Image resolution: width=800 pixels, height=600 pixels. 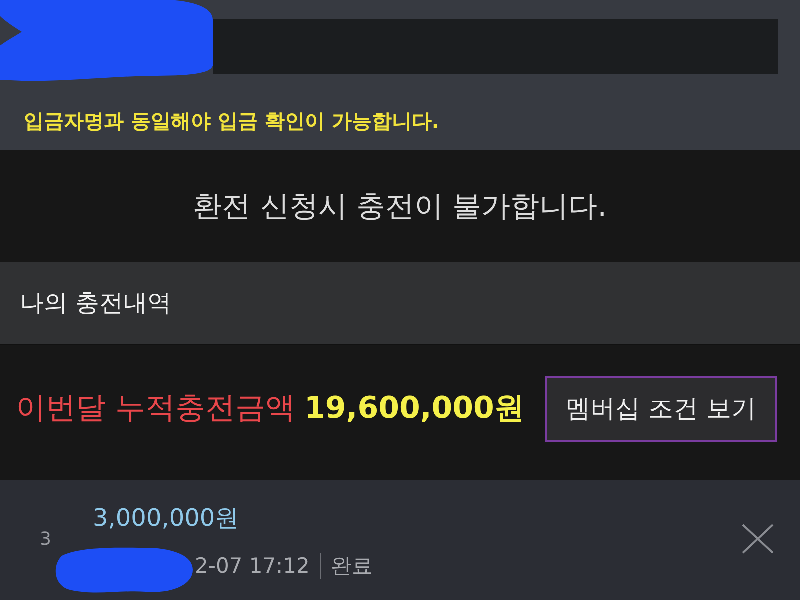 What do you see at coordinates (156, 409) in the screenshot?
I see `total-label: 이번달 누적충전금액` at bounding box center [156, 409].